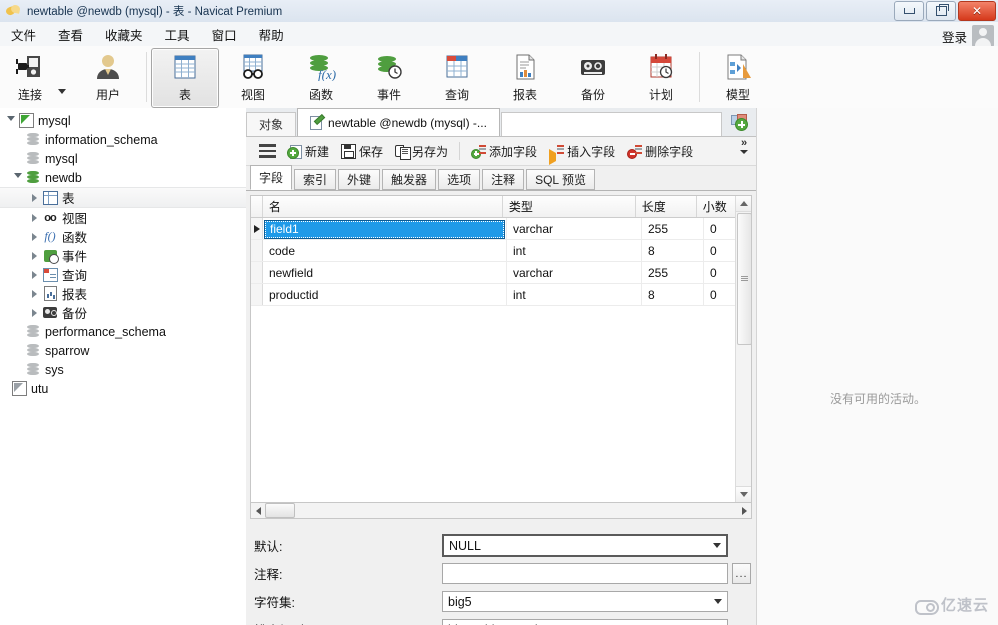 This screenshot has width=998, height=625. Describe the element at coordinates (123, 350) in the screenshot. I see `tree-item-sparrow: sparrow` at that location.